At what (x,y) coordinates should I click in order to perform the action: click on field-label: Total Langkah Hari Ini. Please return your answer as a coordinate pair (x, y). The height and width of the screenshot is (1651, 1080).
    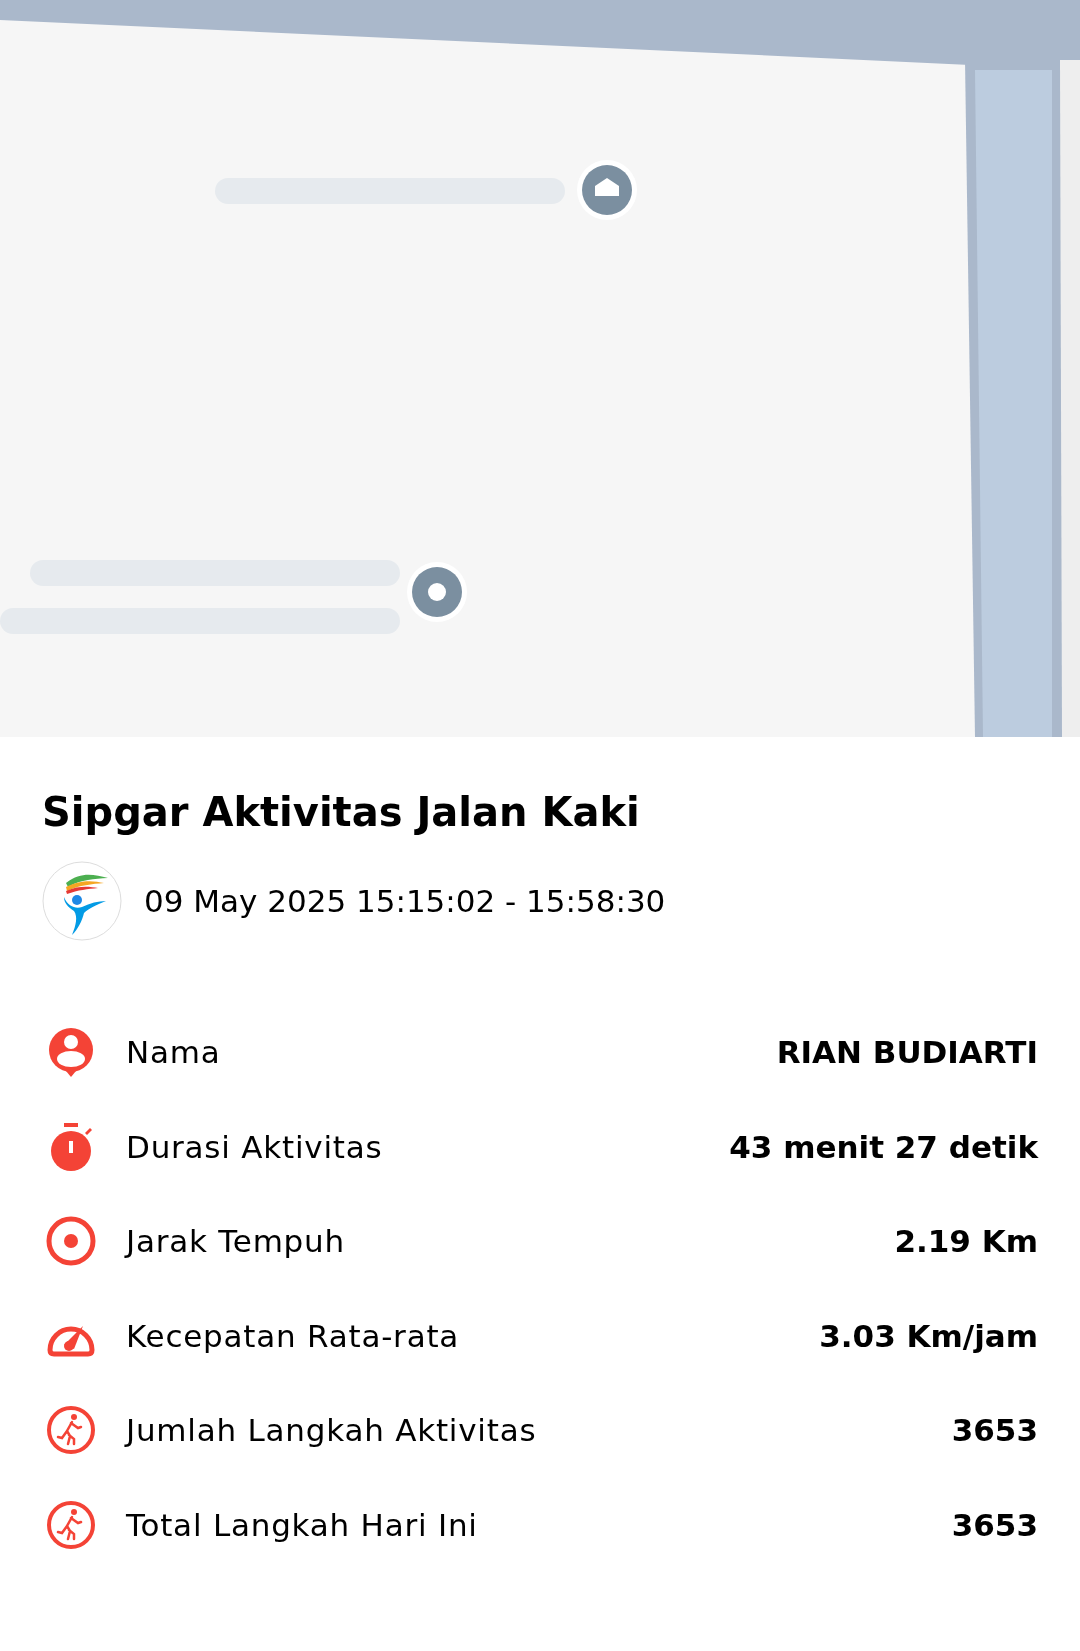
    Looking at the image, I should click on (302, 1525).